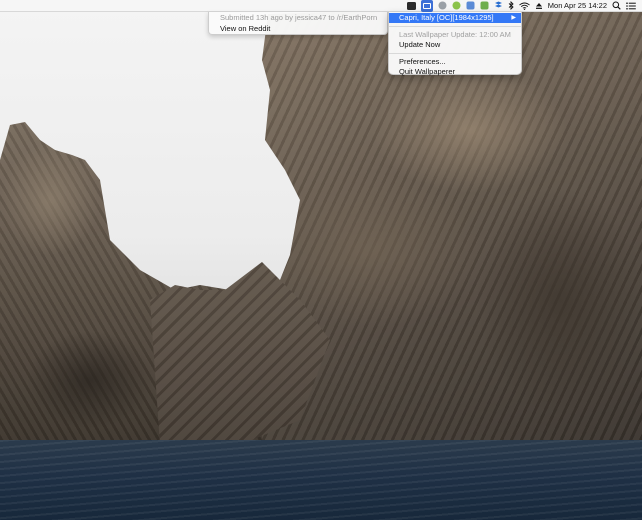 The width and height of the screenshot is (642, 520). I want to click on search-icon, so click(616, 6).